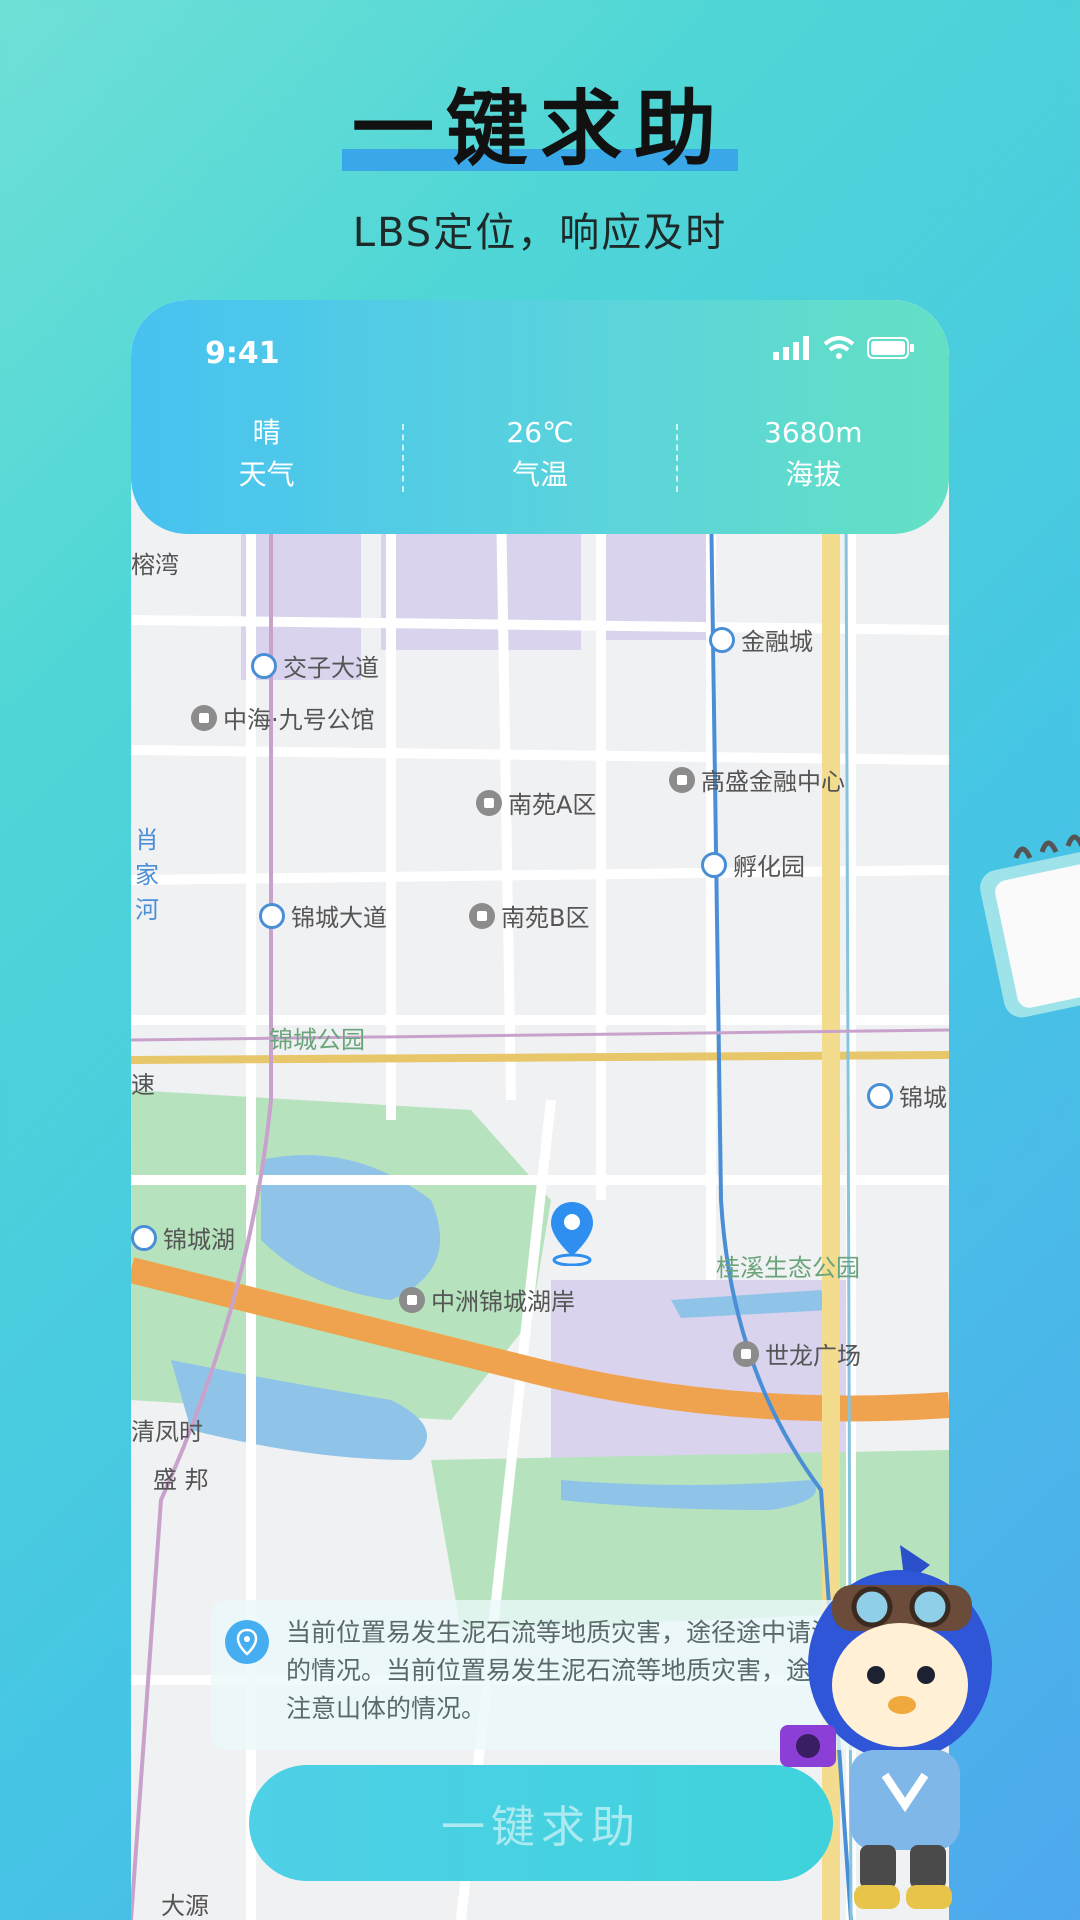  Describe the element at coordinates (540, 233) in the screenshot. I see `page-subtitle: LBS定位，响应及时` at that location.